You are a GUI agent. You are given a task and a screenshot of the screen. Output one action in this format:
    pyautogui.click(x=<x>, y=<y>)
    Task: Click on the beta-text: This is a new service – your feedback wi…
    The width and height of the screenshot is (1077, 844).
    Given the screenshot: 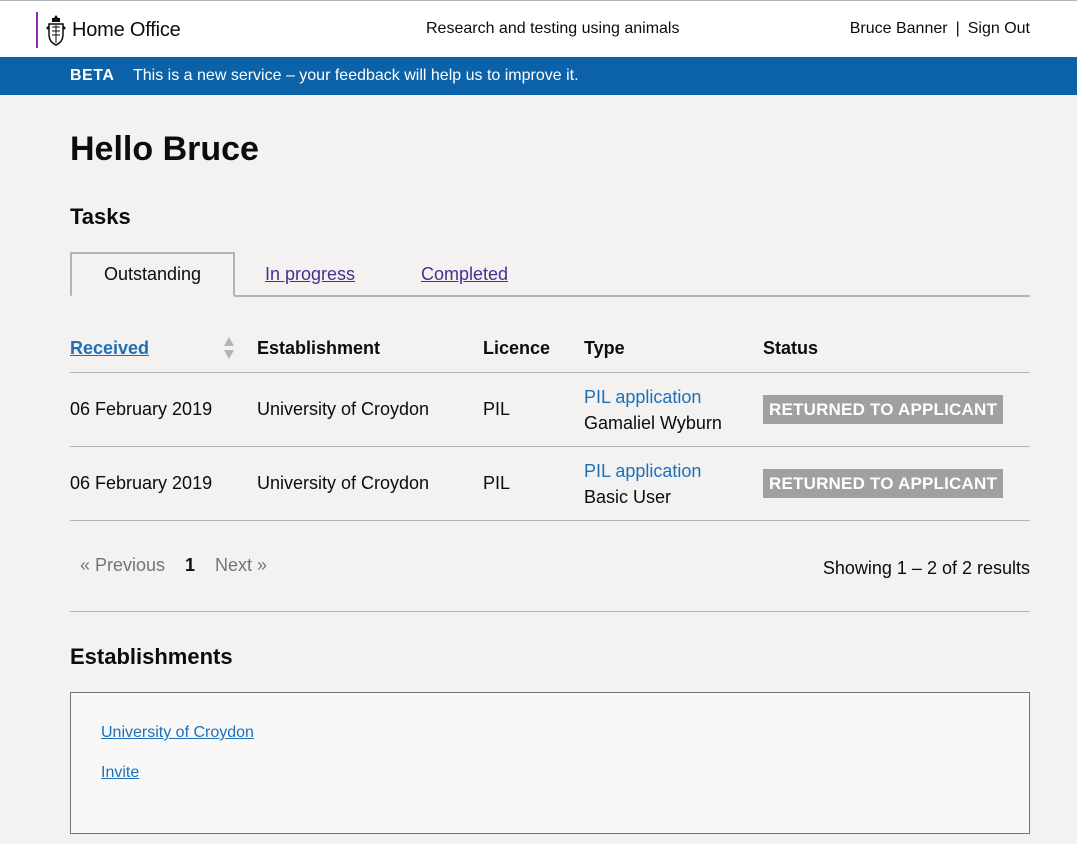 What is the action you would take?
    pyautogui.click(x=356, y=76)
    